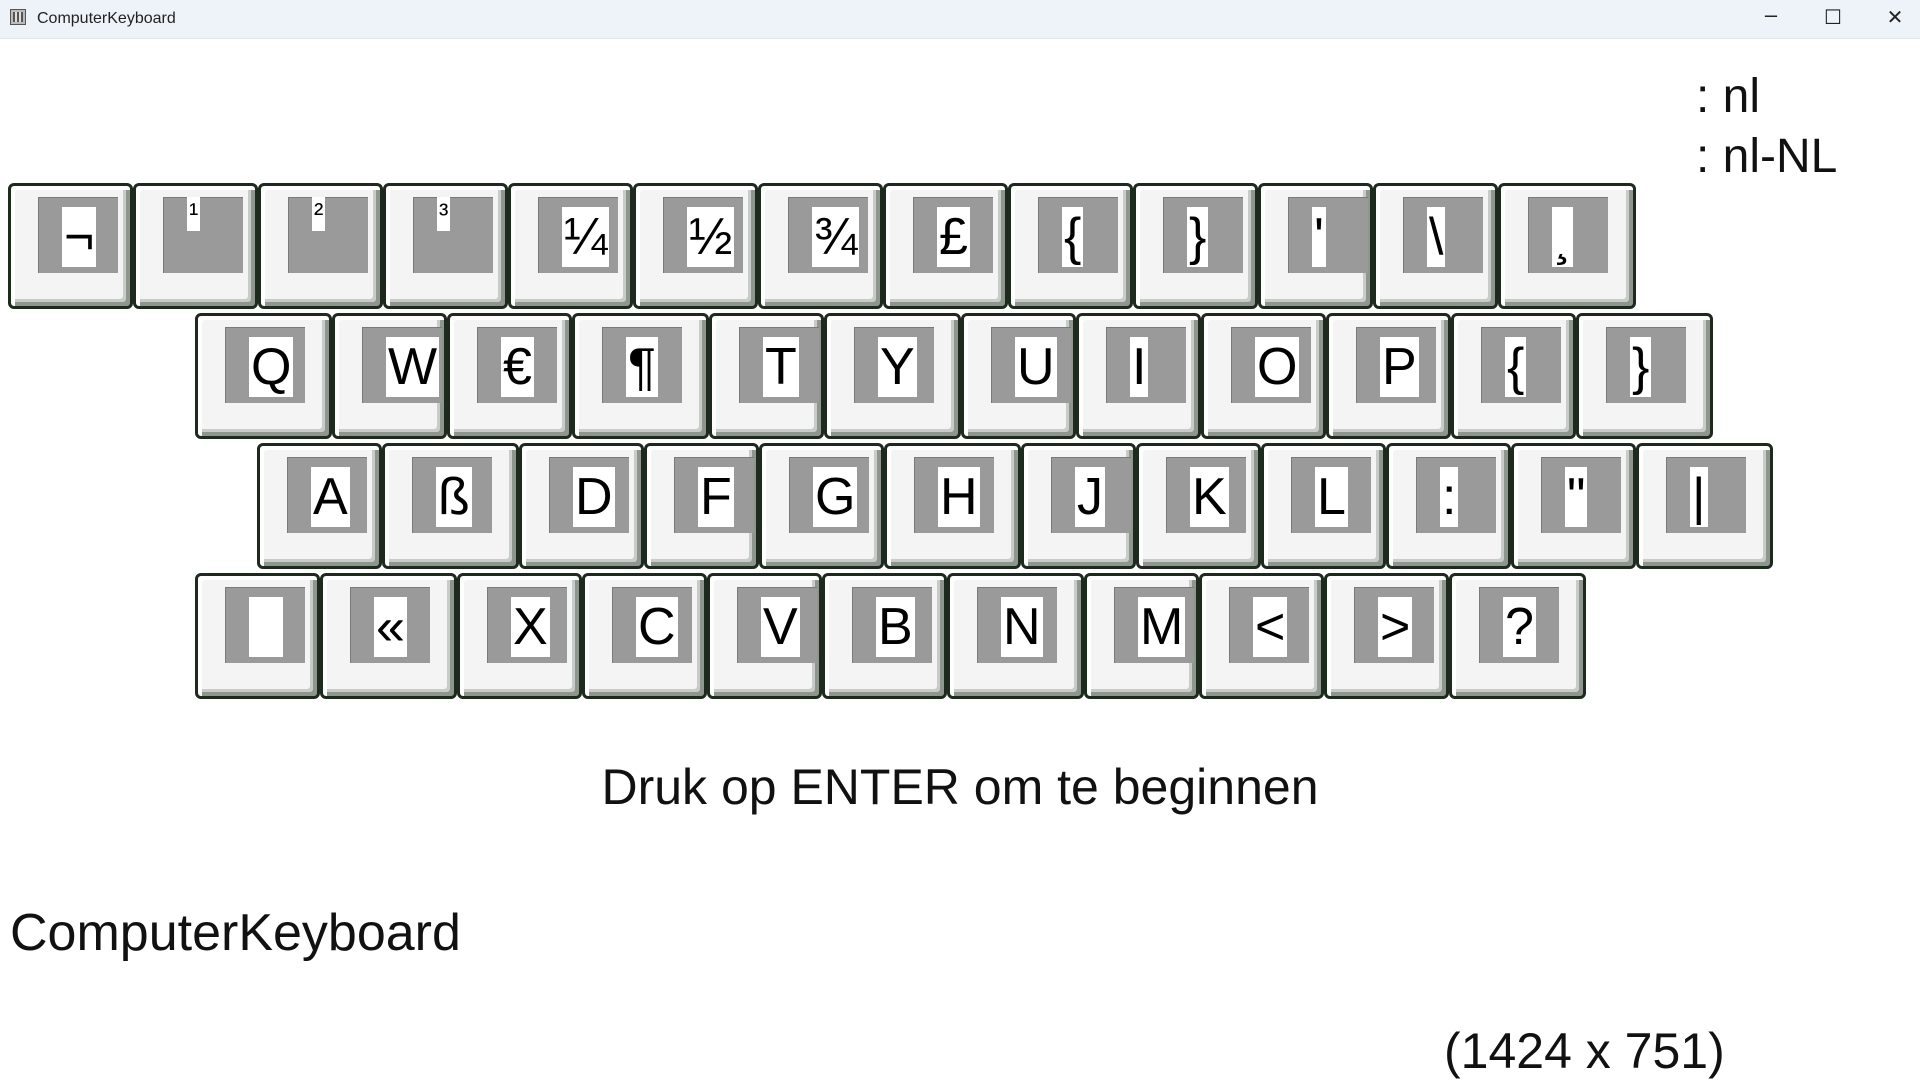  I want to click on keyboard-key: F, so click(701, 506).